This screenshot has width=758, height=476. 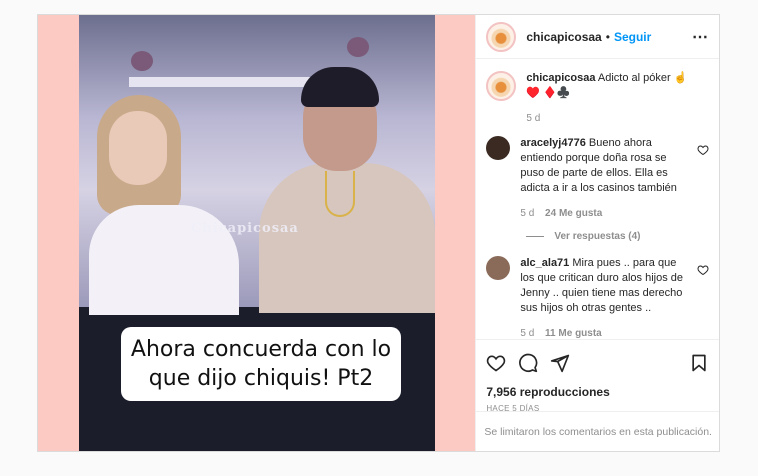 I want to click on video-caption-line: Ahora concuerda con lo, so click(x=261, y=349).